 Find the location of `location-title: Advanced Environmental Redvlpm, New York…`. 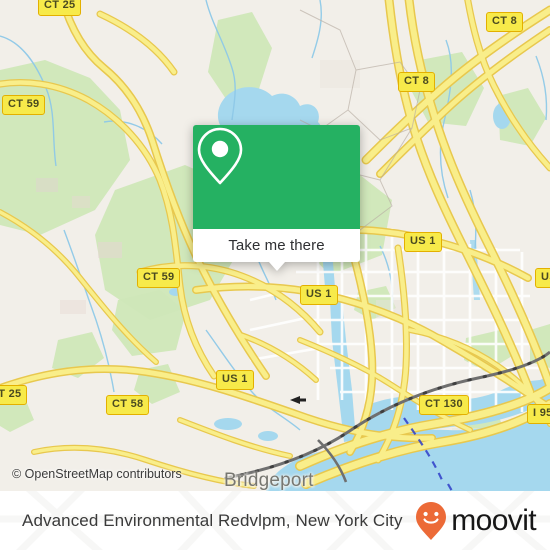

location-title: Advanced Environmental Redvlpm, New York… is located at coordinates (212, 520).